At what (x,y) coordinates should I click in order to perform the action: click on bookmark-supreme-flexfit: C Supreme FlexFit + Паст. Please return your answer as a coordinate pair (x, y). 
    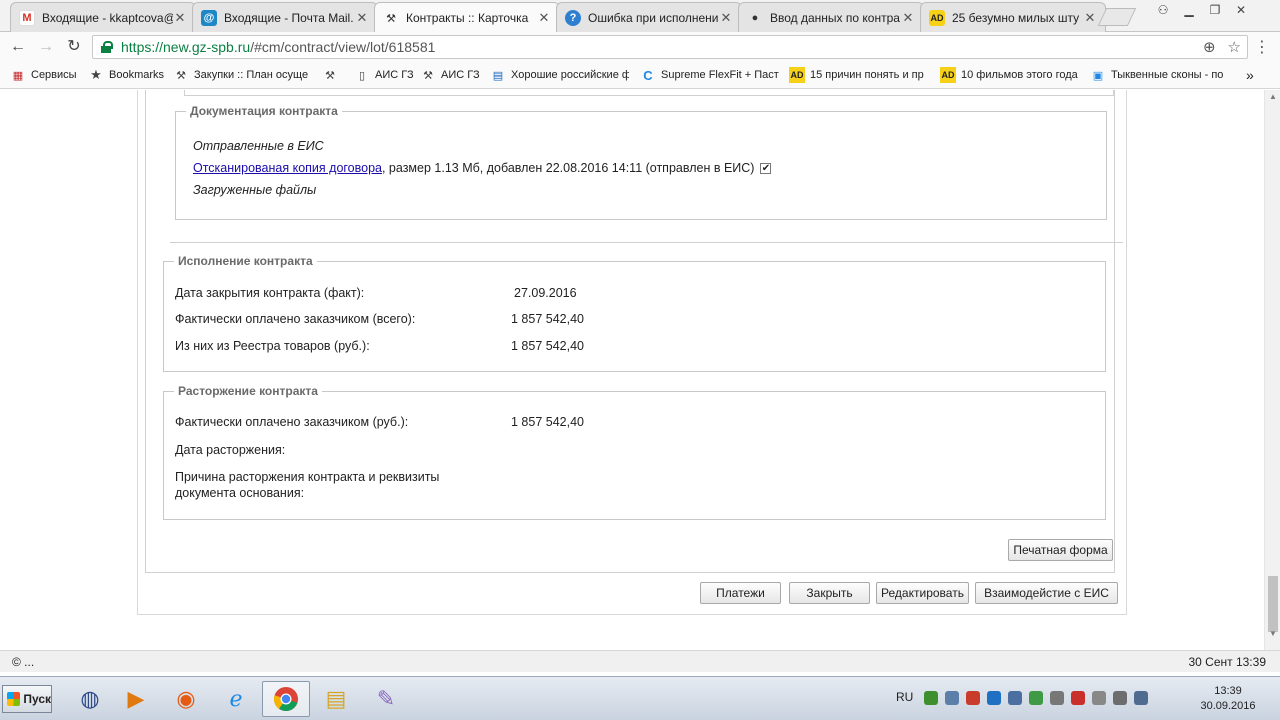
    Looking at the image, I should click on (709, 75).